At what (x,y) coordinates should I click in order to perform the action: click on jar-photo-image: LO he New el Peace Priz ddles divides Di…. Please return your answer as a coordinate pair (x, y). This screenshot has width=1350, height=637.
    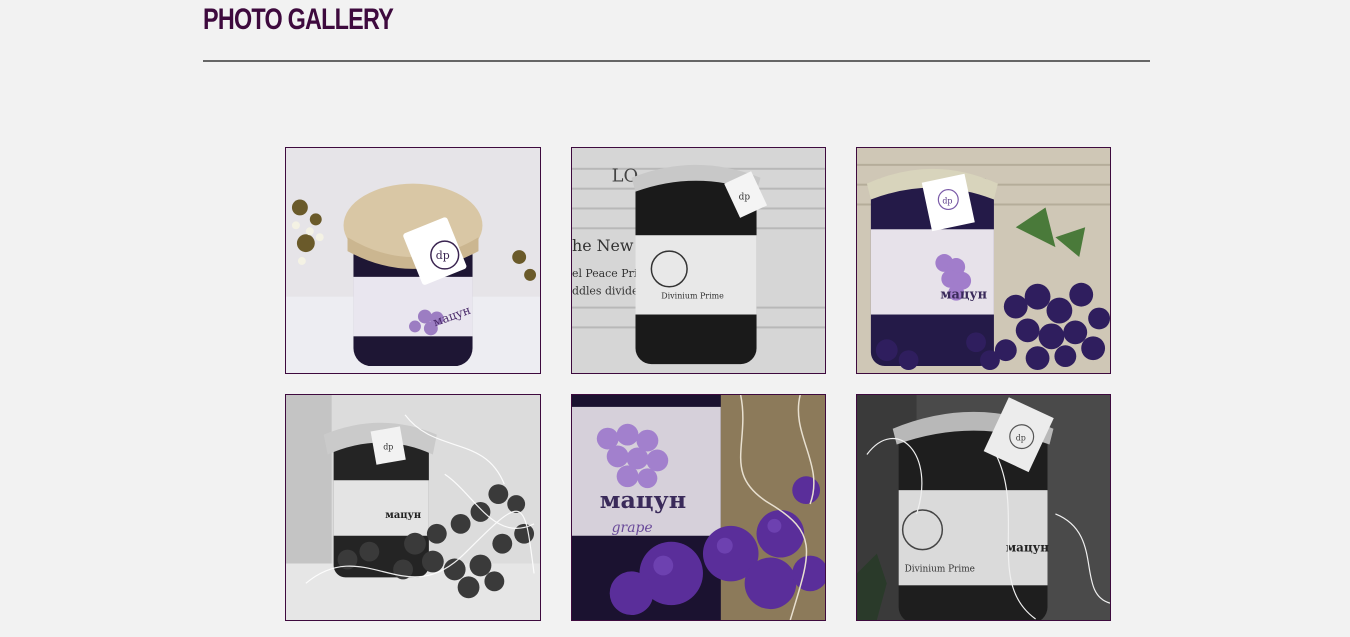
    Looking at the image, I should click on (698, 260).